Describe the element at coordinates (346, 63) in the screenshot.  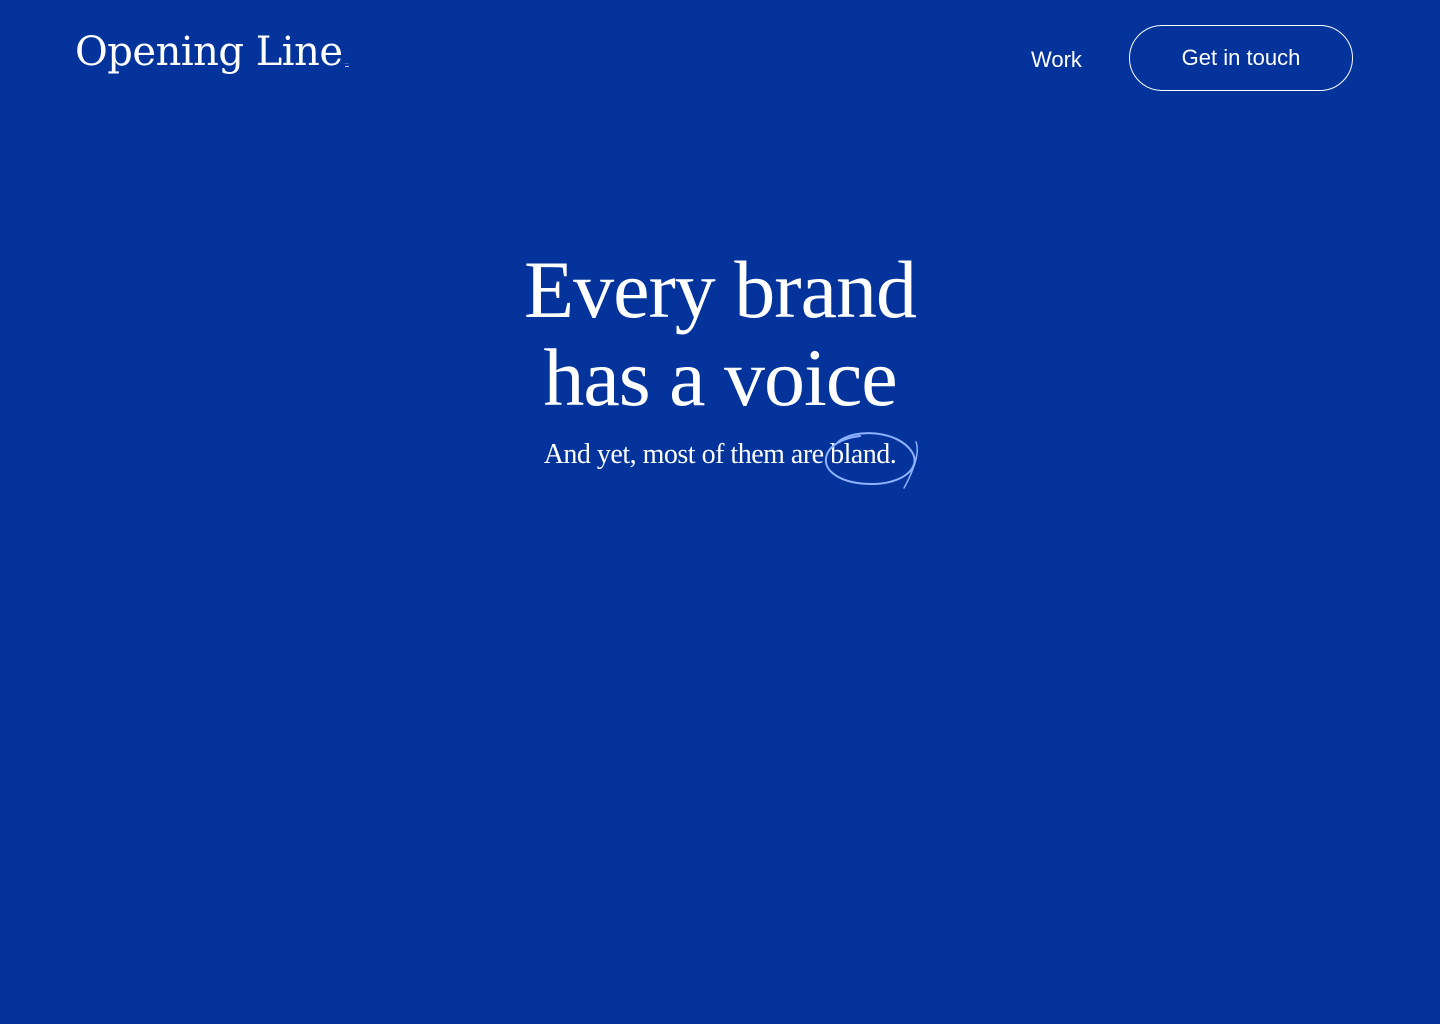
I see `logo-tagline: —` at that location.